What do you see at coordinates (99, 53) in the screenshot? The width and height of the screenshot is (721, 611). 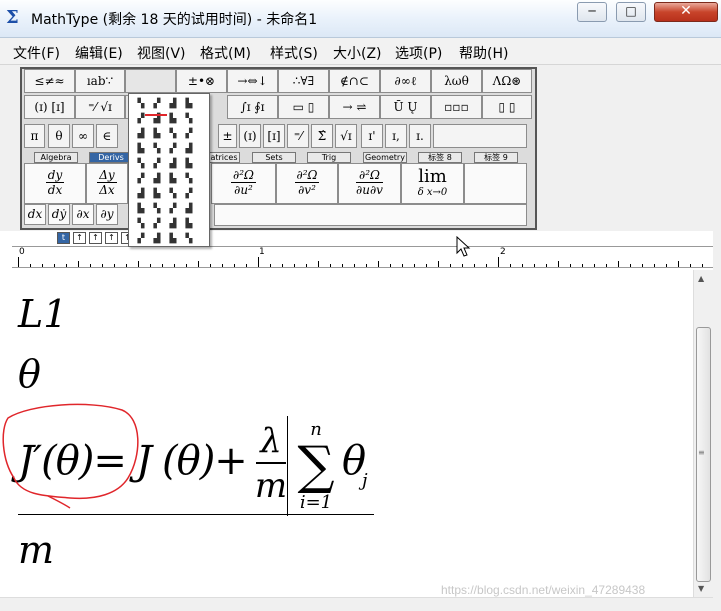 I see `menu-edit: 编辑(E)` at bounding box center [99, 53].